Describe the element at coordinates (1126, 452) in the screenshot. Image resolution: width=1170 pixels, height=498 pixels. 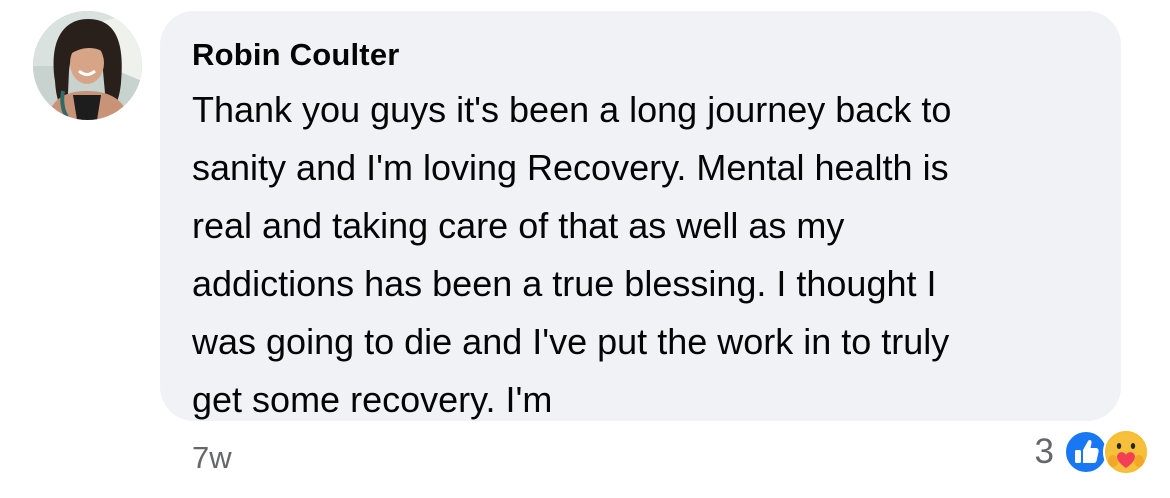
I see `care-icon` at that location.